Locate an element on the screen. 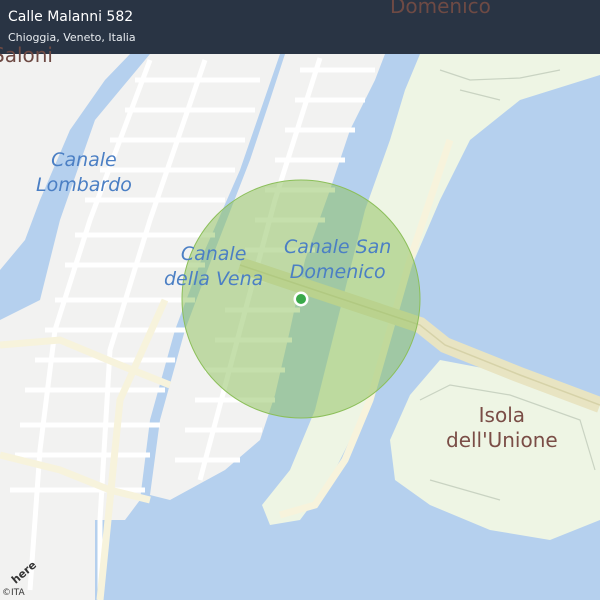  map-label-saloni: Saloni is located at coordinates (26, 55).